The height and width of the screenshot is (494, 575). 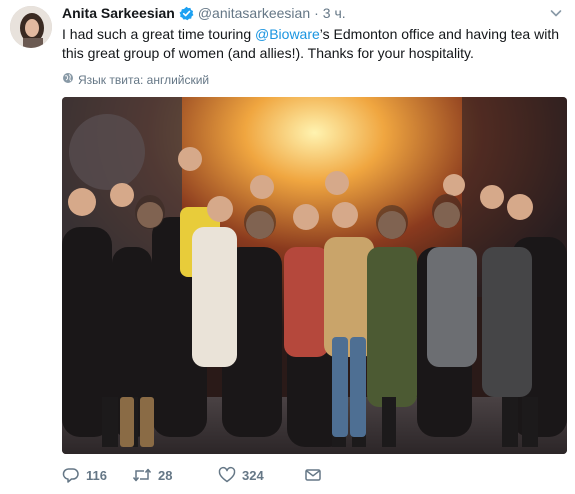 I want to click on mention-link: @Bioware, so click(x=287, y=34).